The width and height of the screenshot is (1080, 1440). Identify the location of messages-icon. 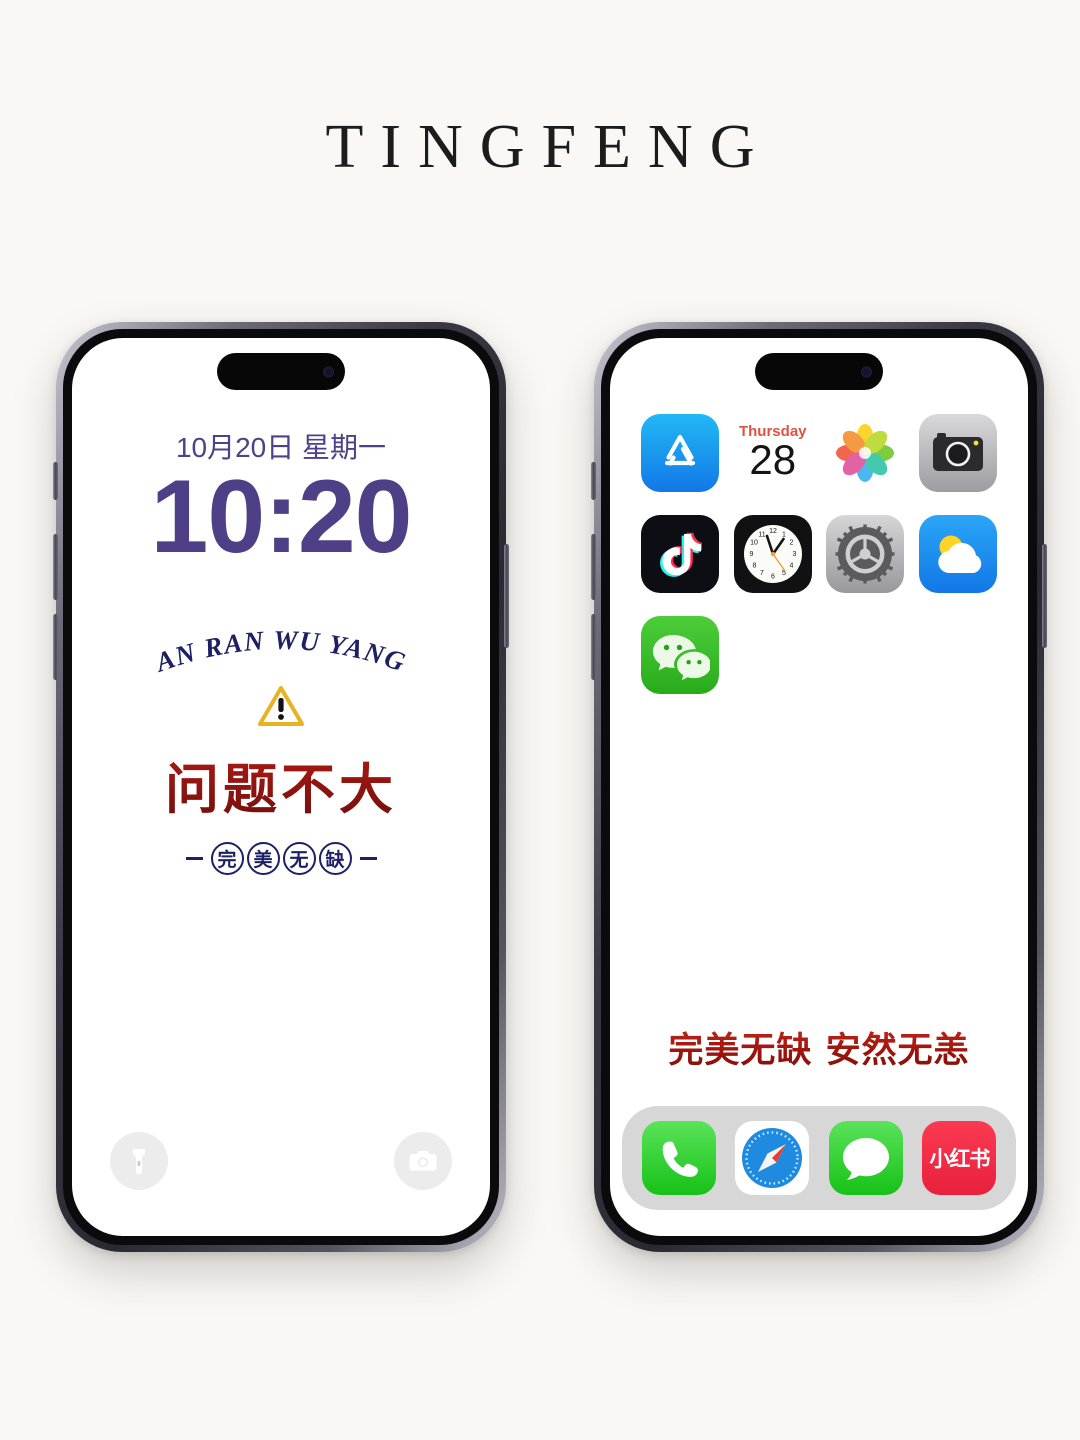
(865, 1158).